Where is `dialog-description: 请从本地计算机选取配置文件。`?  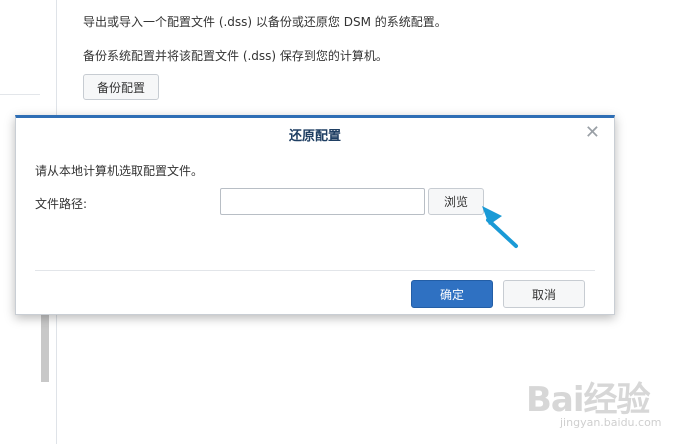
dialog-description: 请从本地计算机选取配置文件。 is located at coordinates (119, 171).